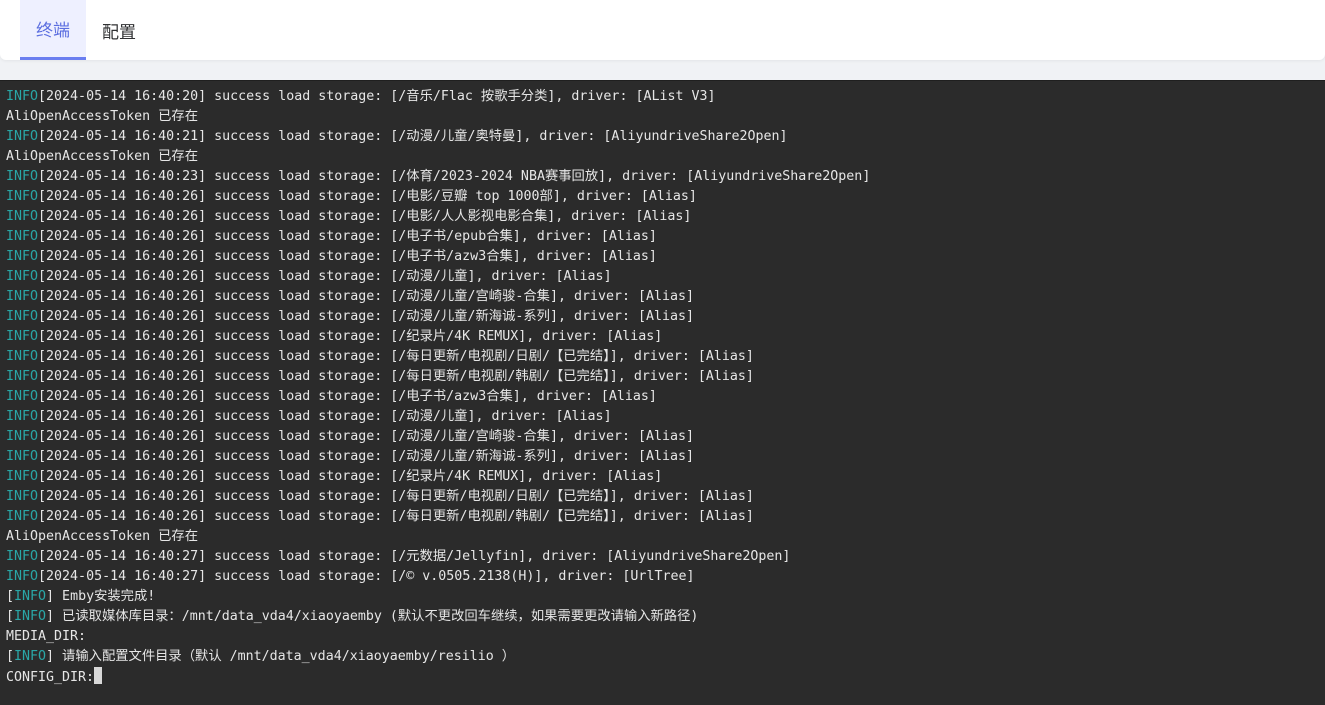  What do you see at coordinates (98, 675) in the screenshot?
I see `text-cursor` at bounding box center [98, 675].